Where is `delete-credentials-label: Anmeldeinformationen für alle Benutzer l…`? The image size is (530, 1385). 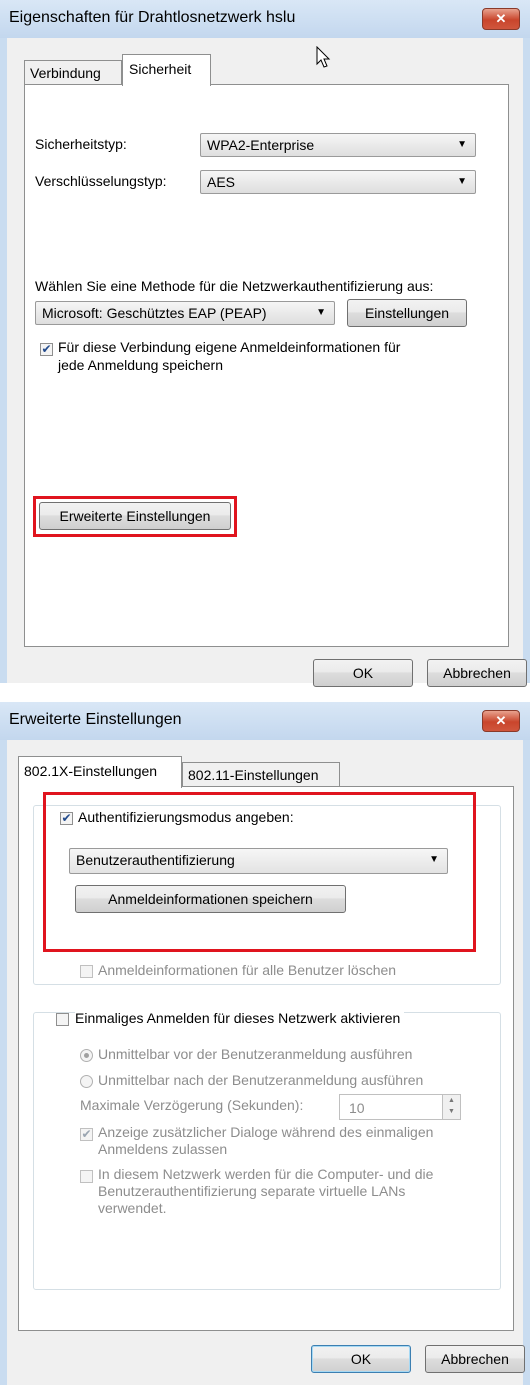
delete-credentials-label: Anmeldeinformationen für alle Benutzer l… is located at coordinates (247, 970).